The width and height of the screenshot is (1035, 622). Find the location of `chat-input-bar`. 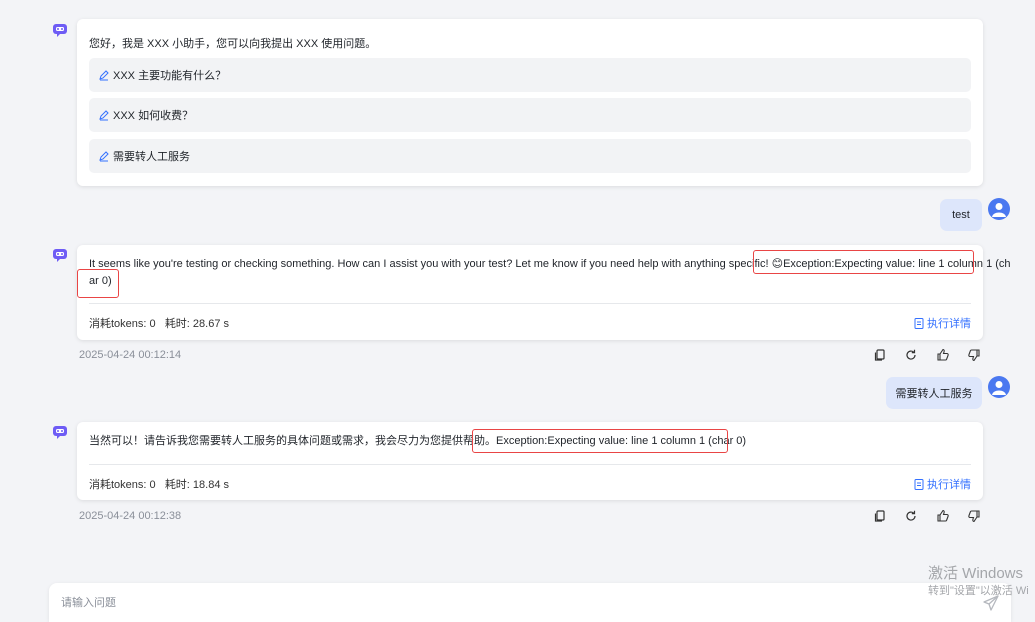

chat-input-bar is located at coordinates (530, 602).